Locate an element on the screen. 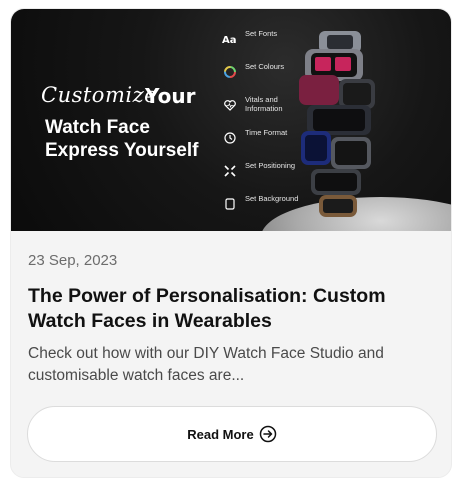 The height and width of the screenshot is (482, 460). stacked-watches-image is located at coordinates (337, 124).